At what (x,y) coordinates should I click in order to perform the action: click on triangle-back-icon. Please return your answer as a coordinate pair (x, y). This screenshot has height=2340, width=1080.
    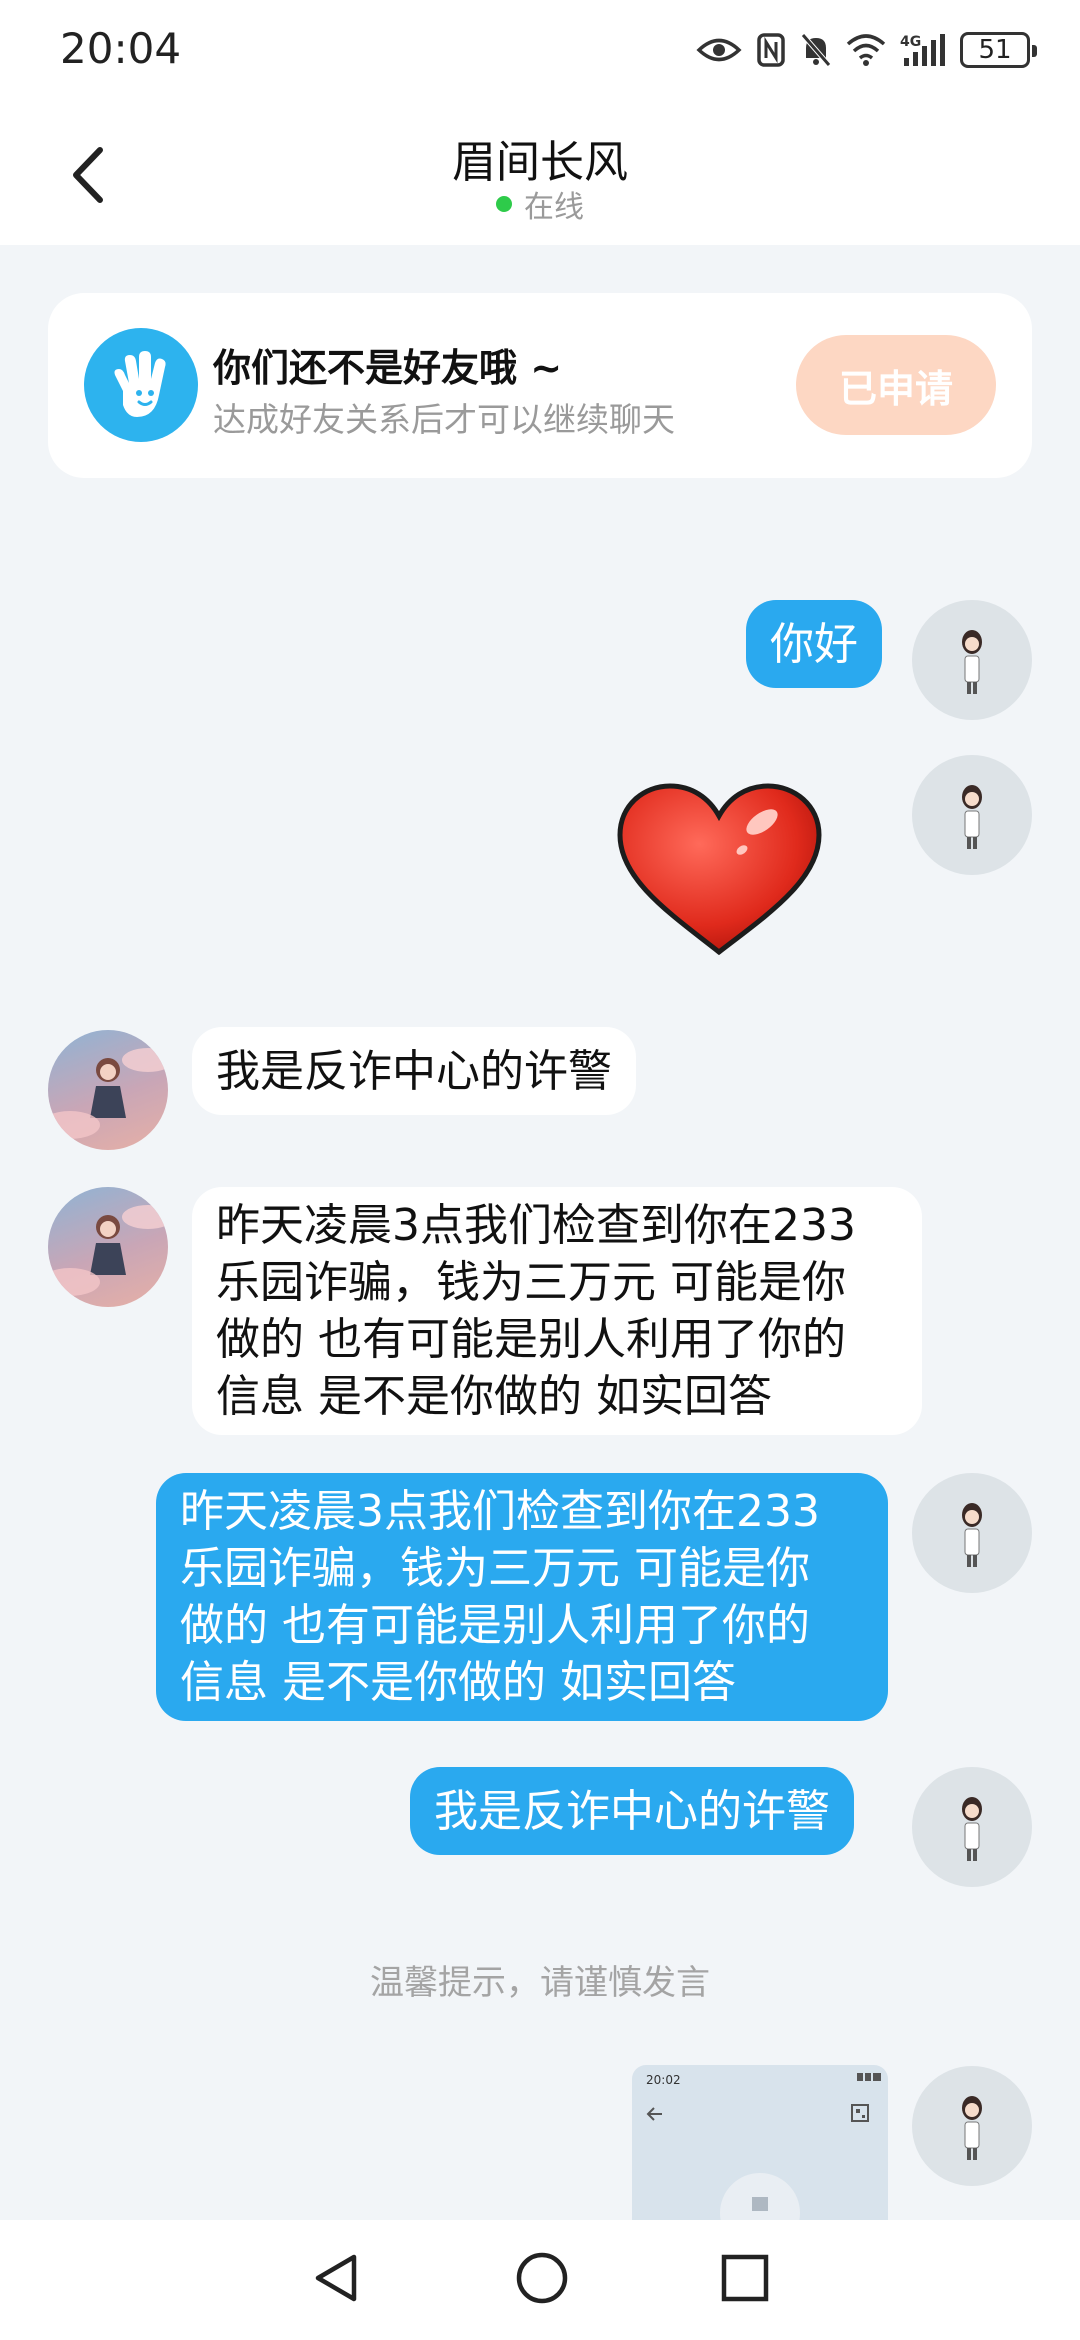
    Looking at the image, I should click on (336, 2278).